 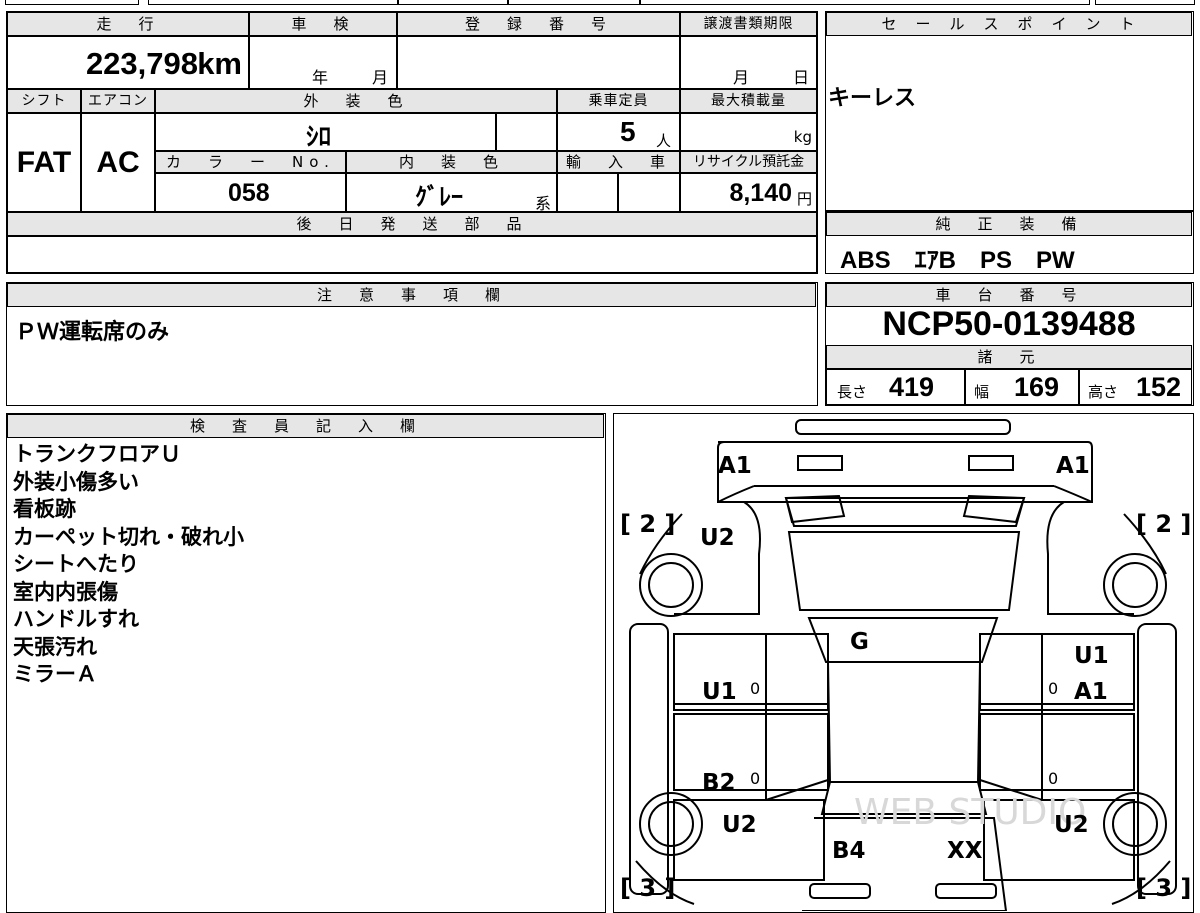 What do you see at coordinates (325, 132) in the screenshot?
I see `exterior-color-cell: ｼﾛ` at bounding box center [325, 132].